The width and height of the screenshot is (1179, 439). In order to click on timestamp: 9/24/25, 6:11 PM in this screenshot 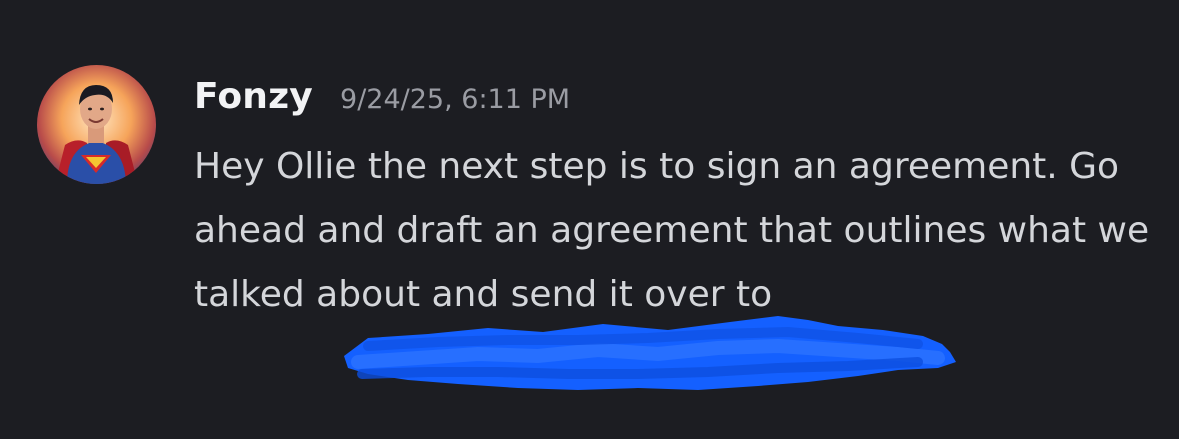, I will do `click(455, 99)`.